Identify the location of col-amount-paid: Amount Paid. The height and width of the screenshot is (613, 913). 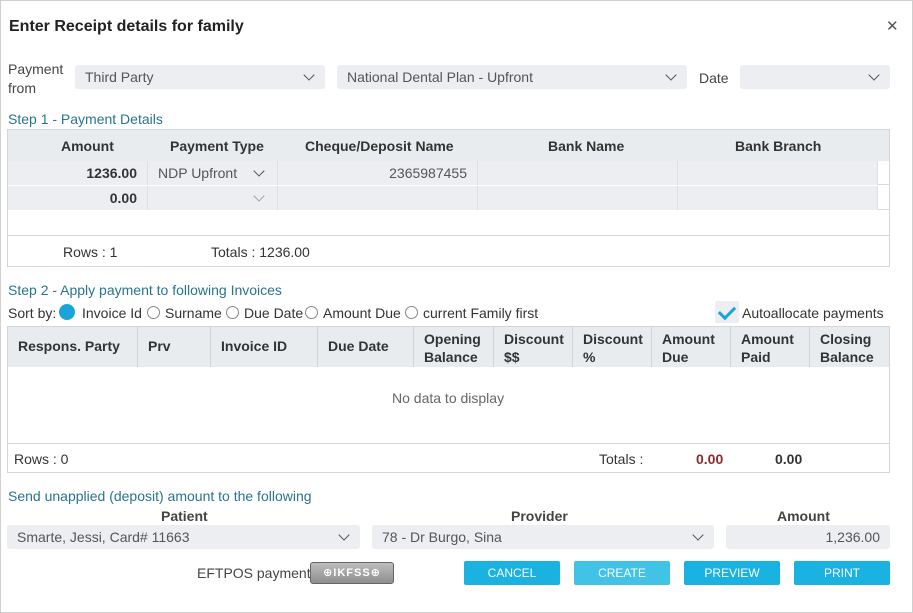
(770, 347).